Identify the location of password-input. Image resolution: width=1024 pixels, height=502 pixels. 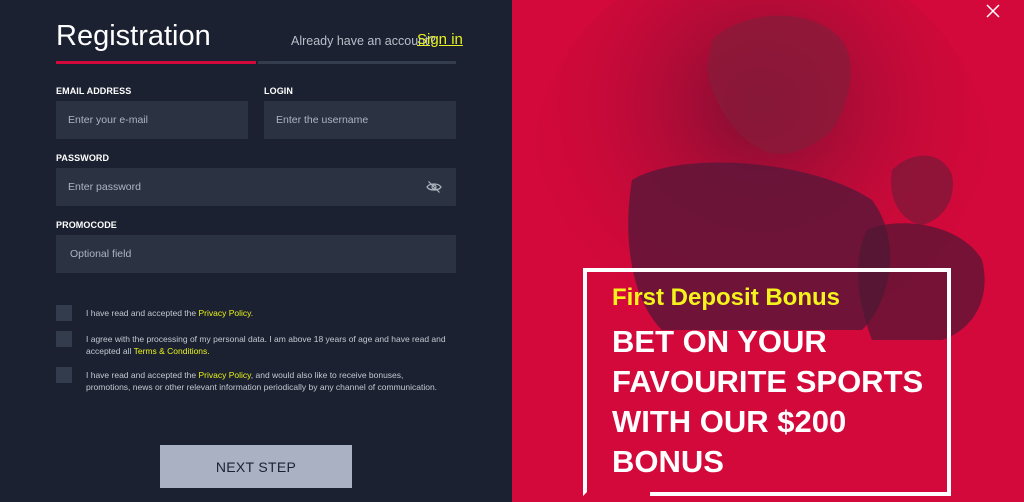
(256, 187).